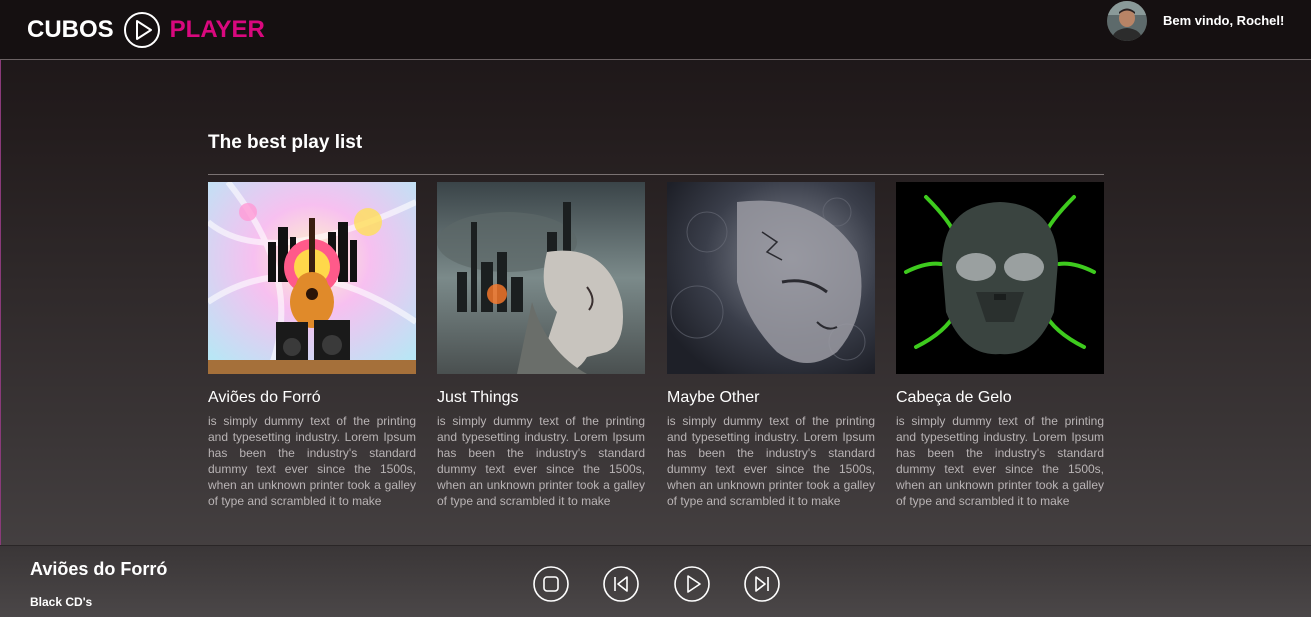 This screenshot has height=617, width=1311. What do you see at coordinates (61, 602) in the screenshot?
I see `now-playing-artist: Black CD's` at bounding box center [61, 602].